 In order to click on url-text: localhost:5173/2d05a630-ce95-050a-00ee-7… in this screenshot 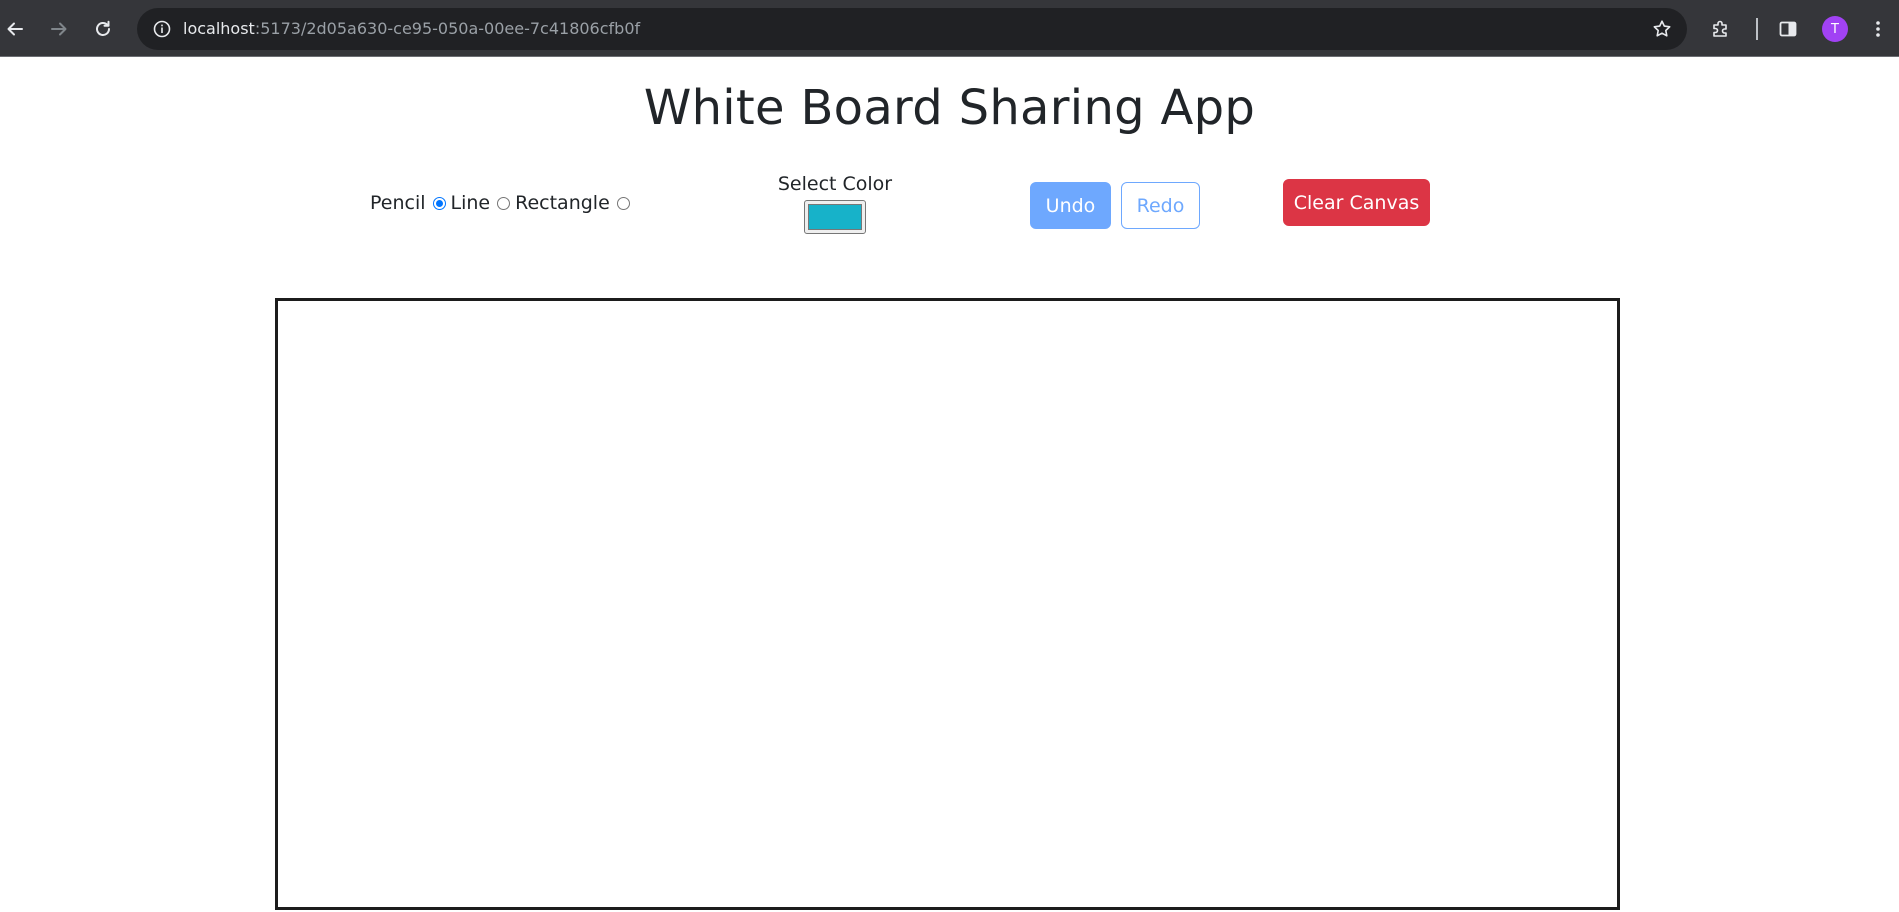, I will do `click(411, 29)`.